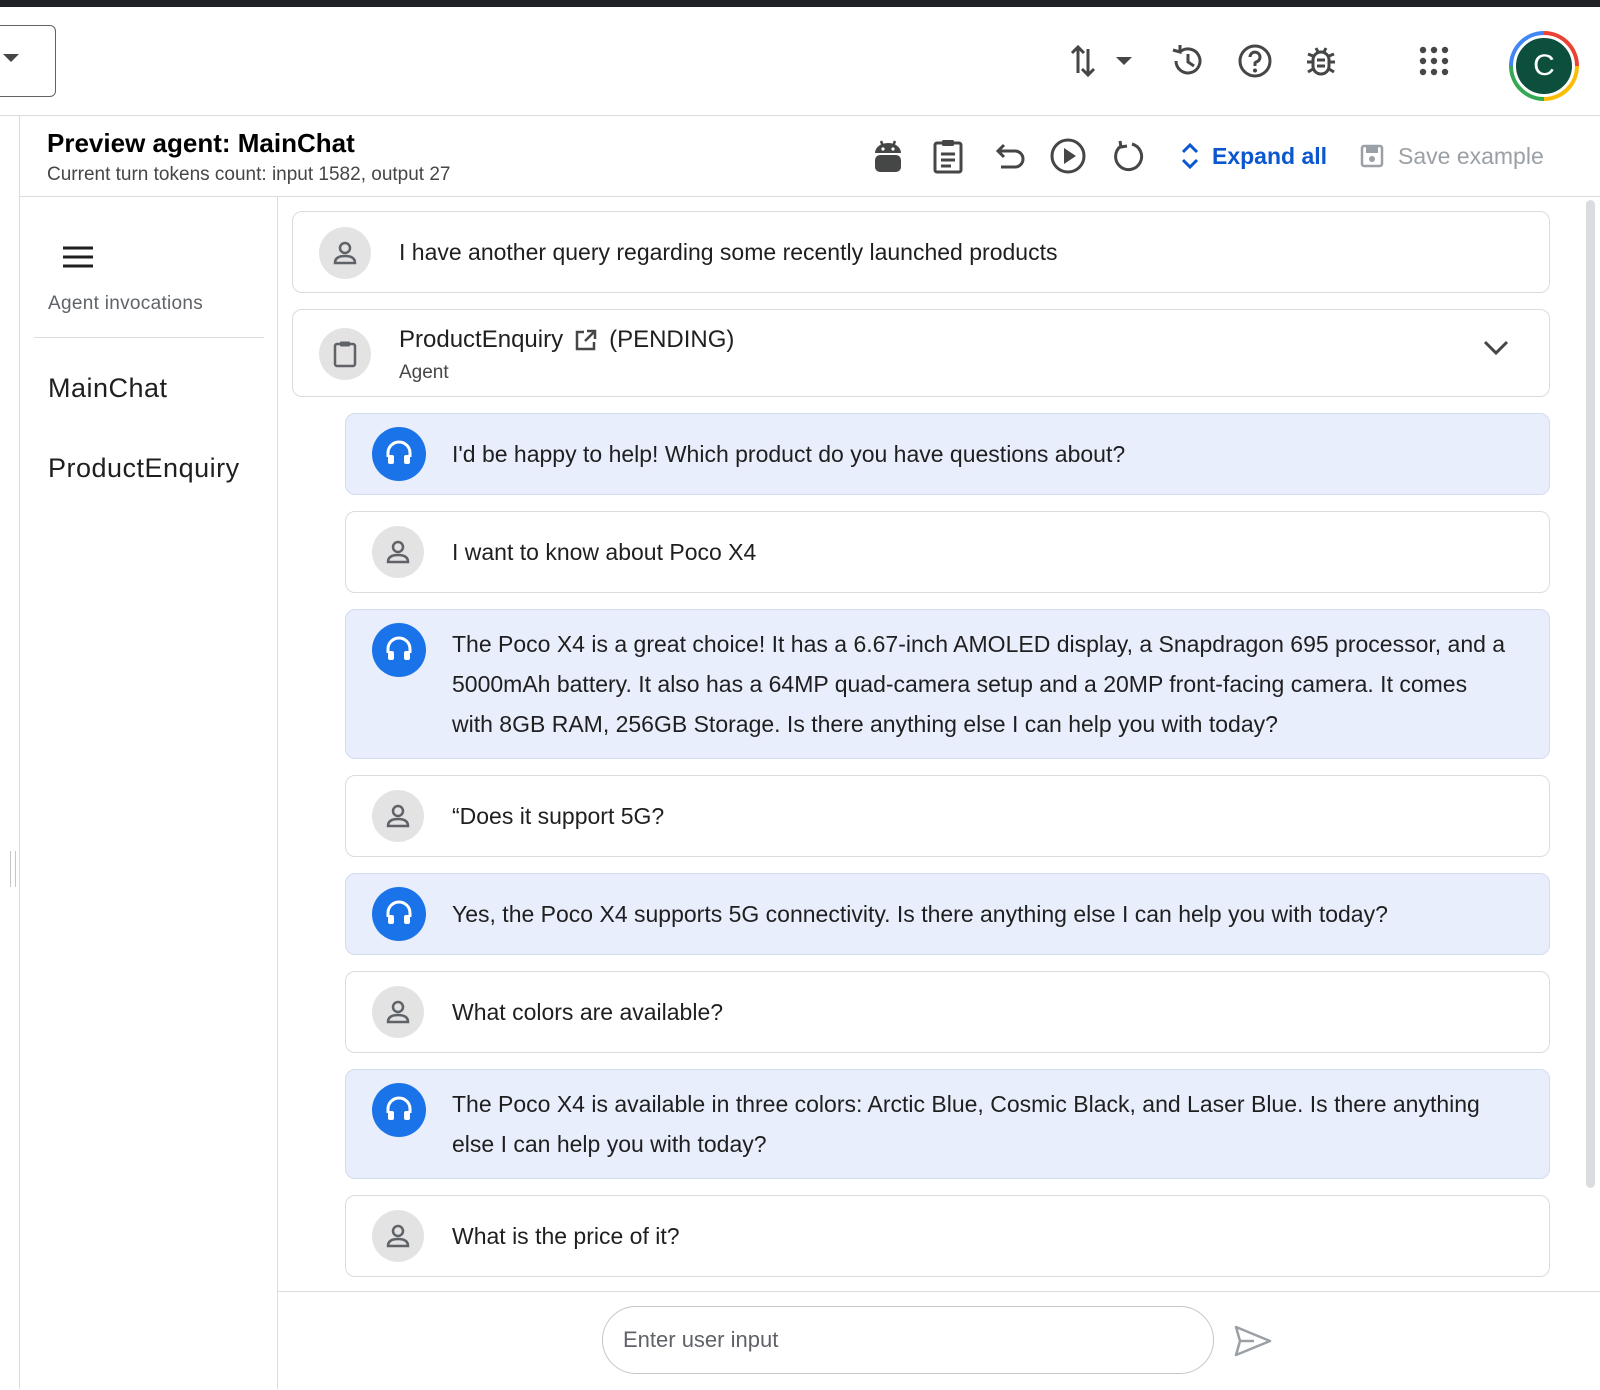 The height and width of the screenshot is (1390, 1600). What do you see at coordinates (604, 552) in the screenshot?
I see `message-text: I want to know about Poco X4` at bounding box center [604, 552].